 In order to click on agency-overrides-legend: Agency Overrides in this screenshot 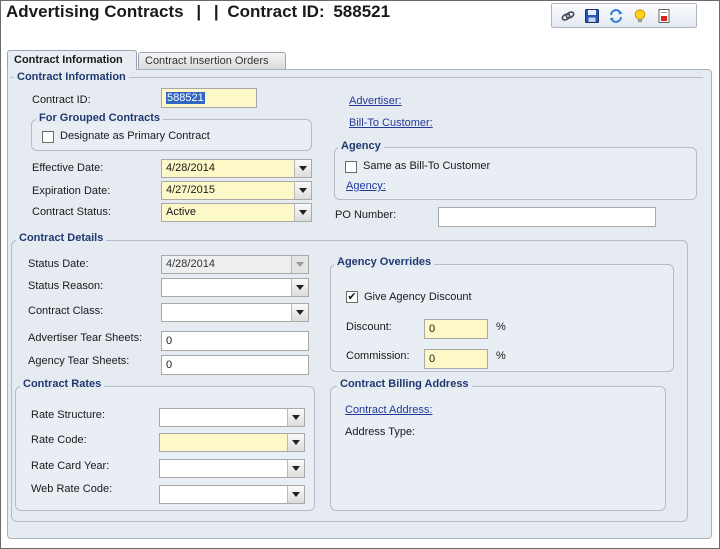, I will do `click(384, 262)`.